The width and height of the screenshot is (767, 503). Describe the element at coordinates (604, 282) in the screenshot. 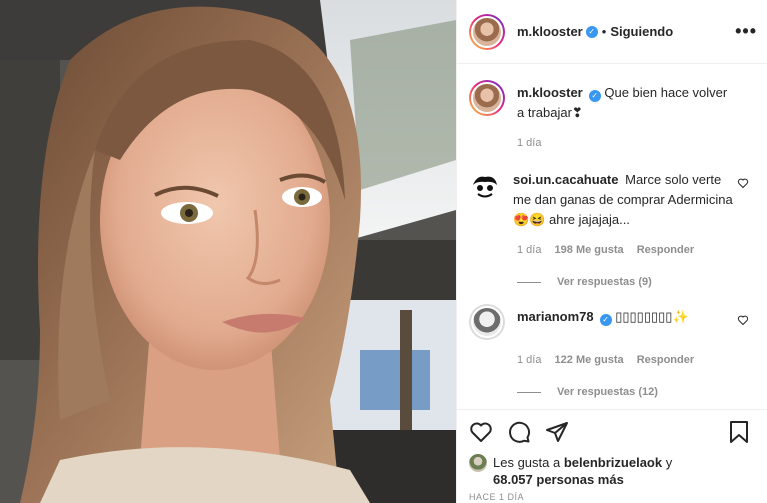

I see `view-replies-label: Ver respuestas (9)` at that location.